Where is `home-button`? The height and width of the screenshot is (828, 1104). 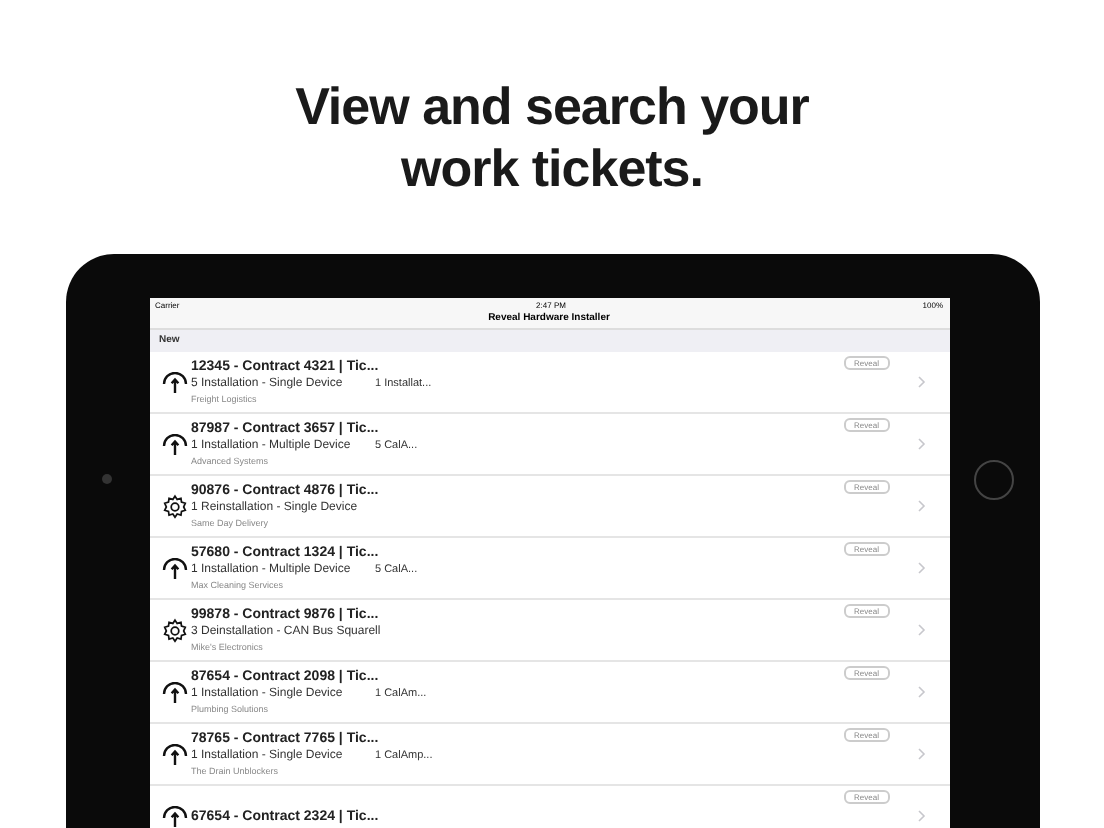
home-button is located at coordinates (994, 479).